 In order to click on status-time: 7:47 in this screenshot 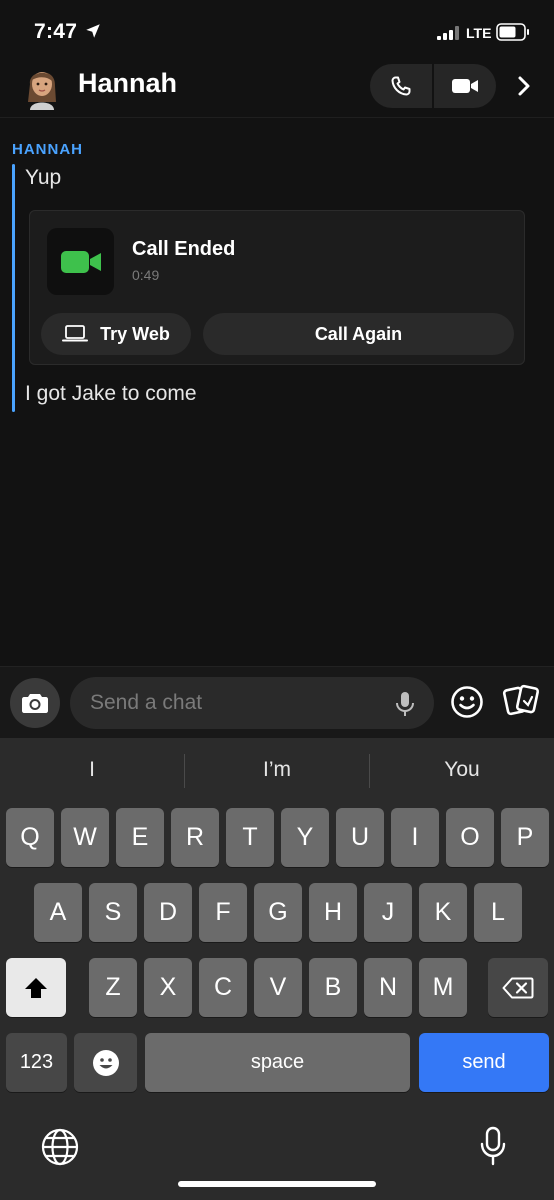, I will do `click(56, 31)`.